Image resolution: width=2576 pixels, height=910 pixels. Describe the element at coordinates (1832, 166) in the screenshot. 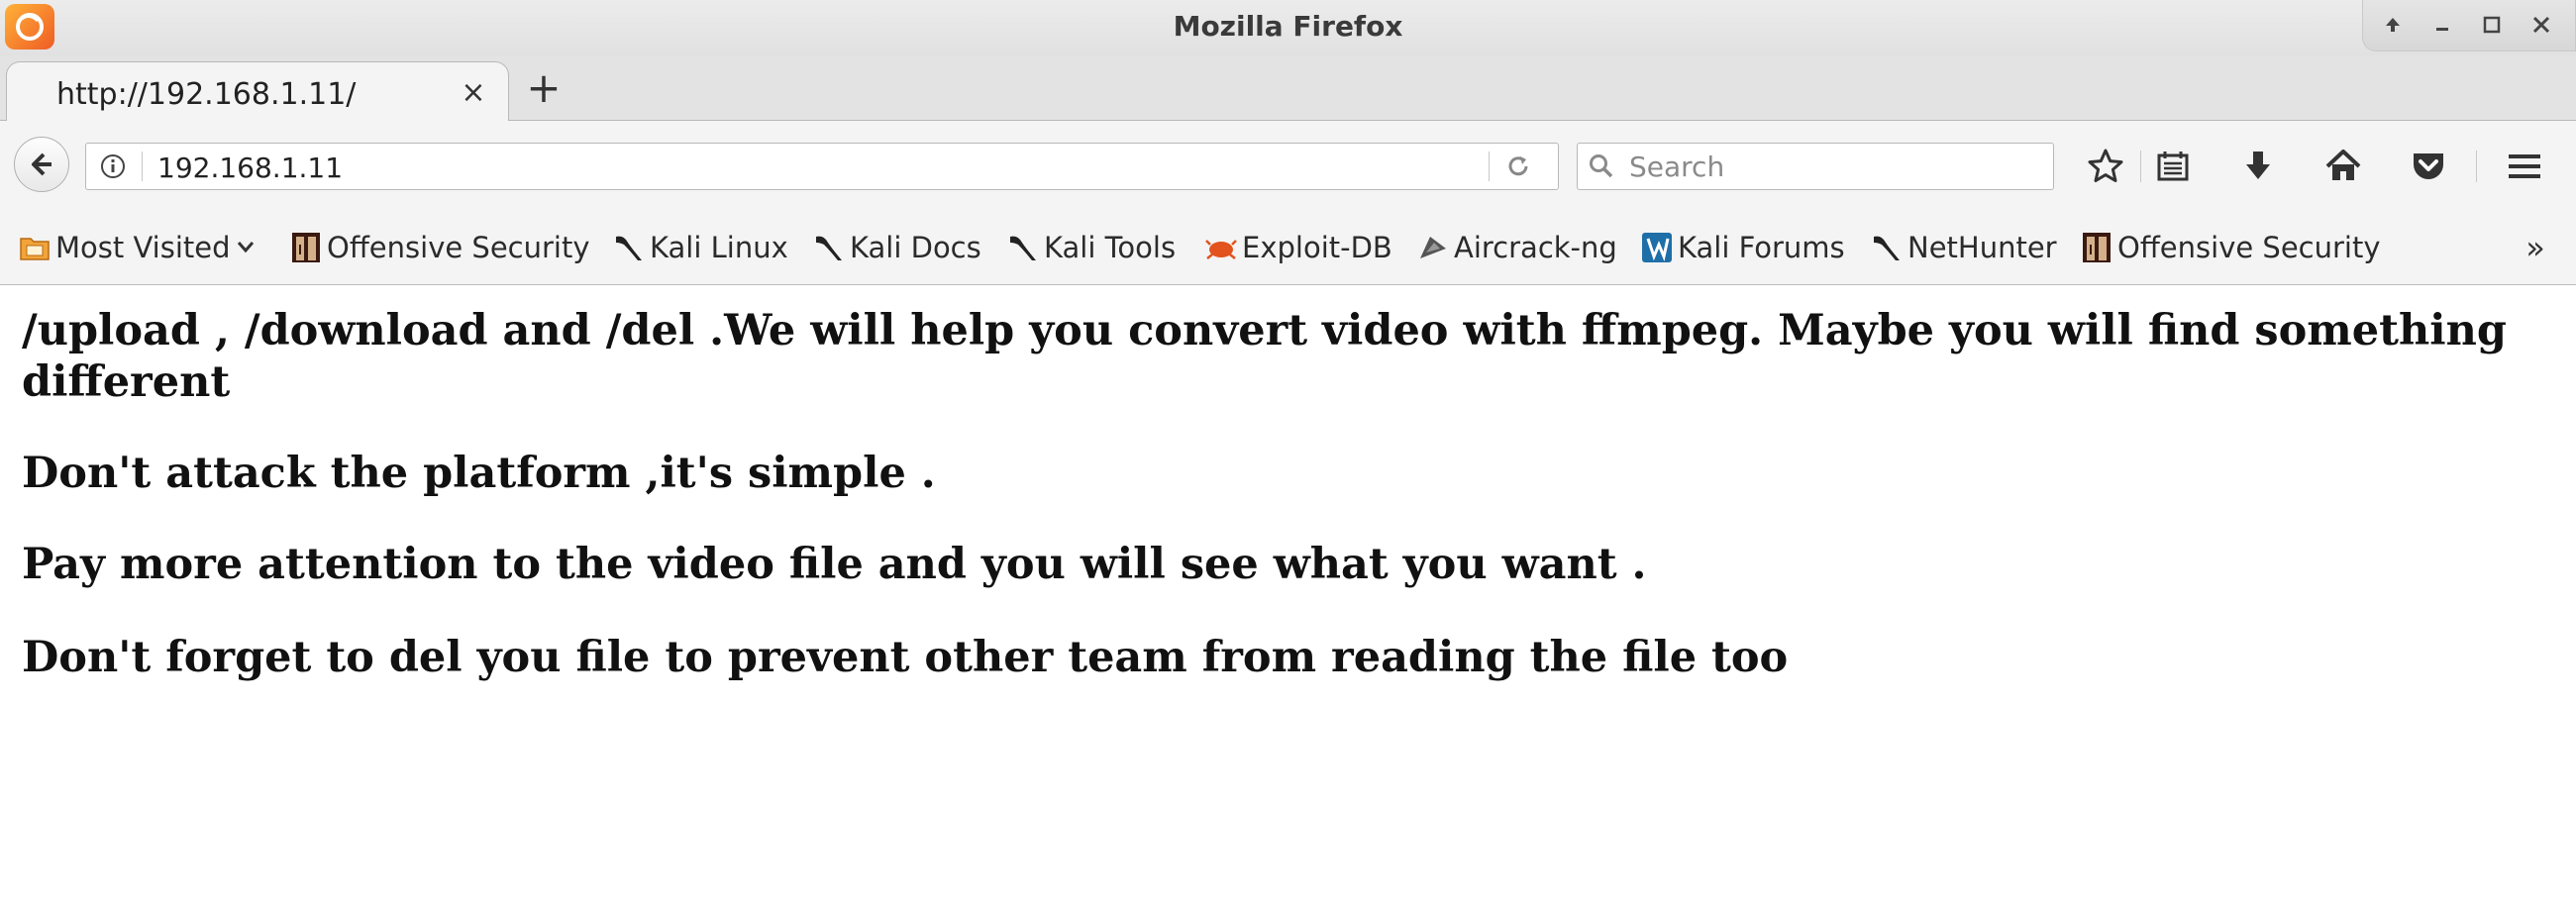

I see `search-input` at that location.